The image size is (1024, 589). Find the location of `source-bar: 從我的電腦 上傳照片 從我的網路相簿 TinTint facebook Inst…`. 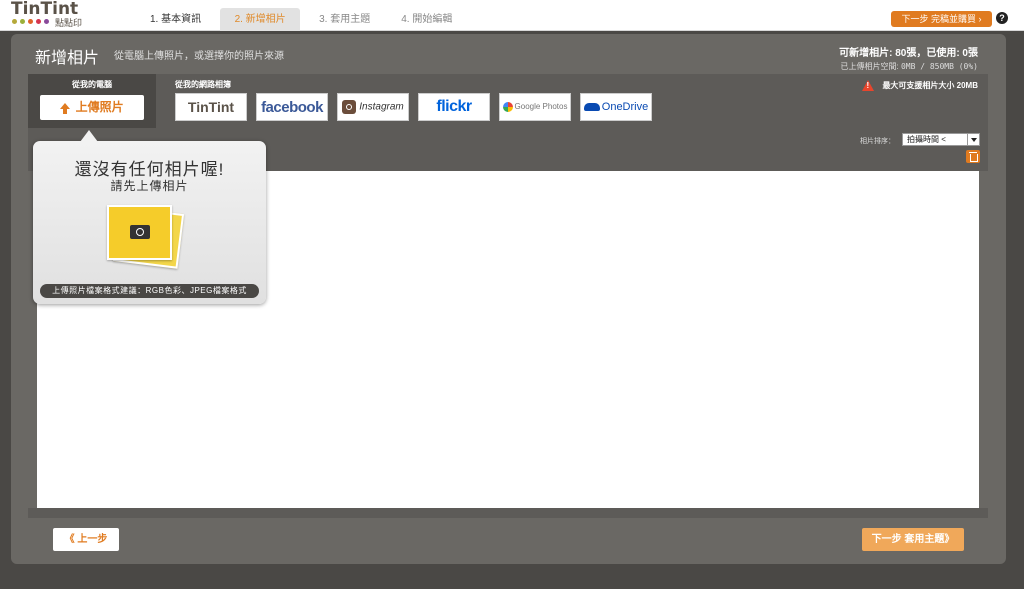

source-bar: 從我的電腦 上傳照片 從我的網路相簿 TinTint facebook Inst… is located at coordinates (508, 101).